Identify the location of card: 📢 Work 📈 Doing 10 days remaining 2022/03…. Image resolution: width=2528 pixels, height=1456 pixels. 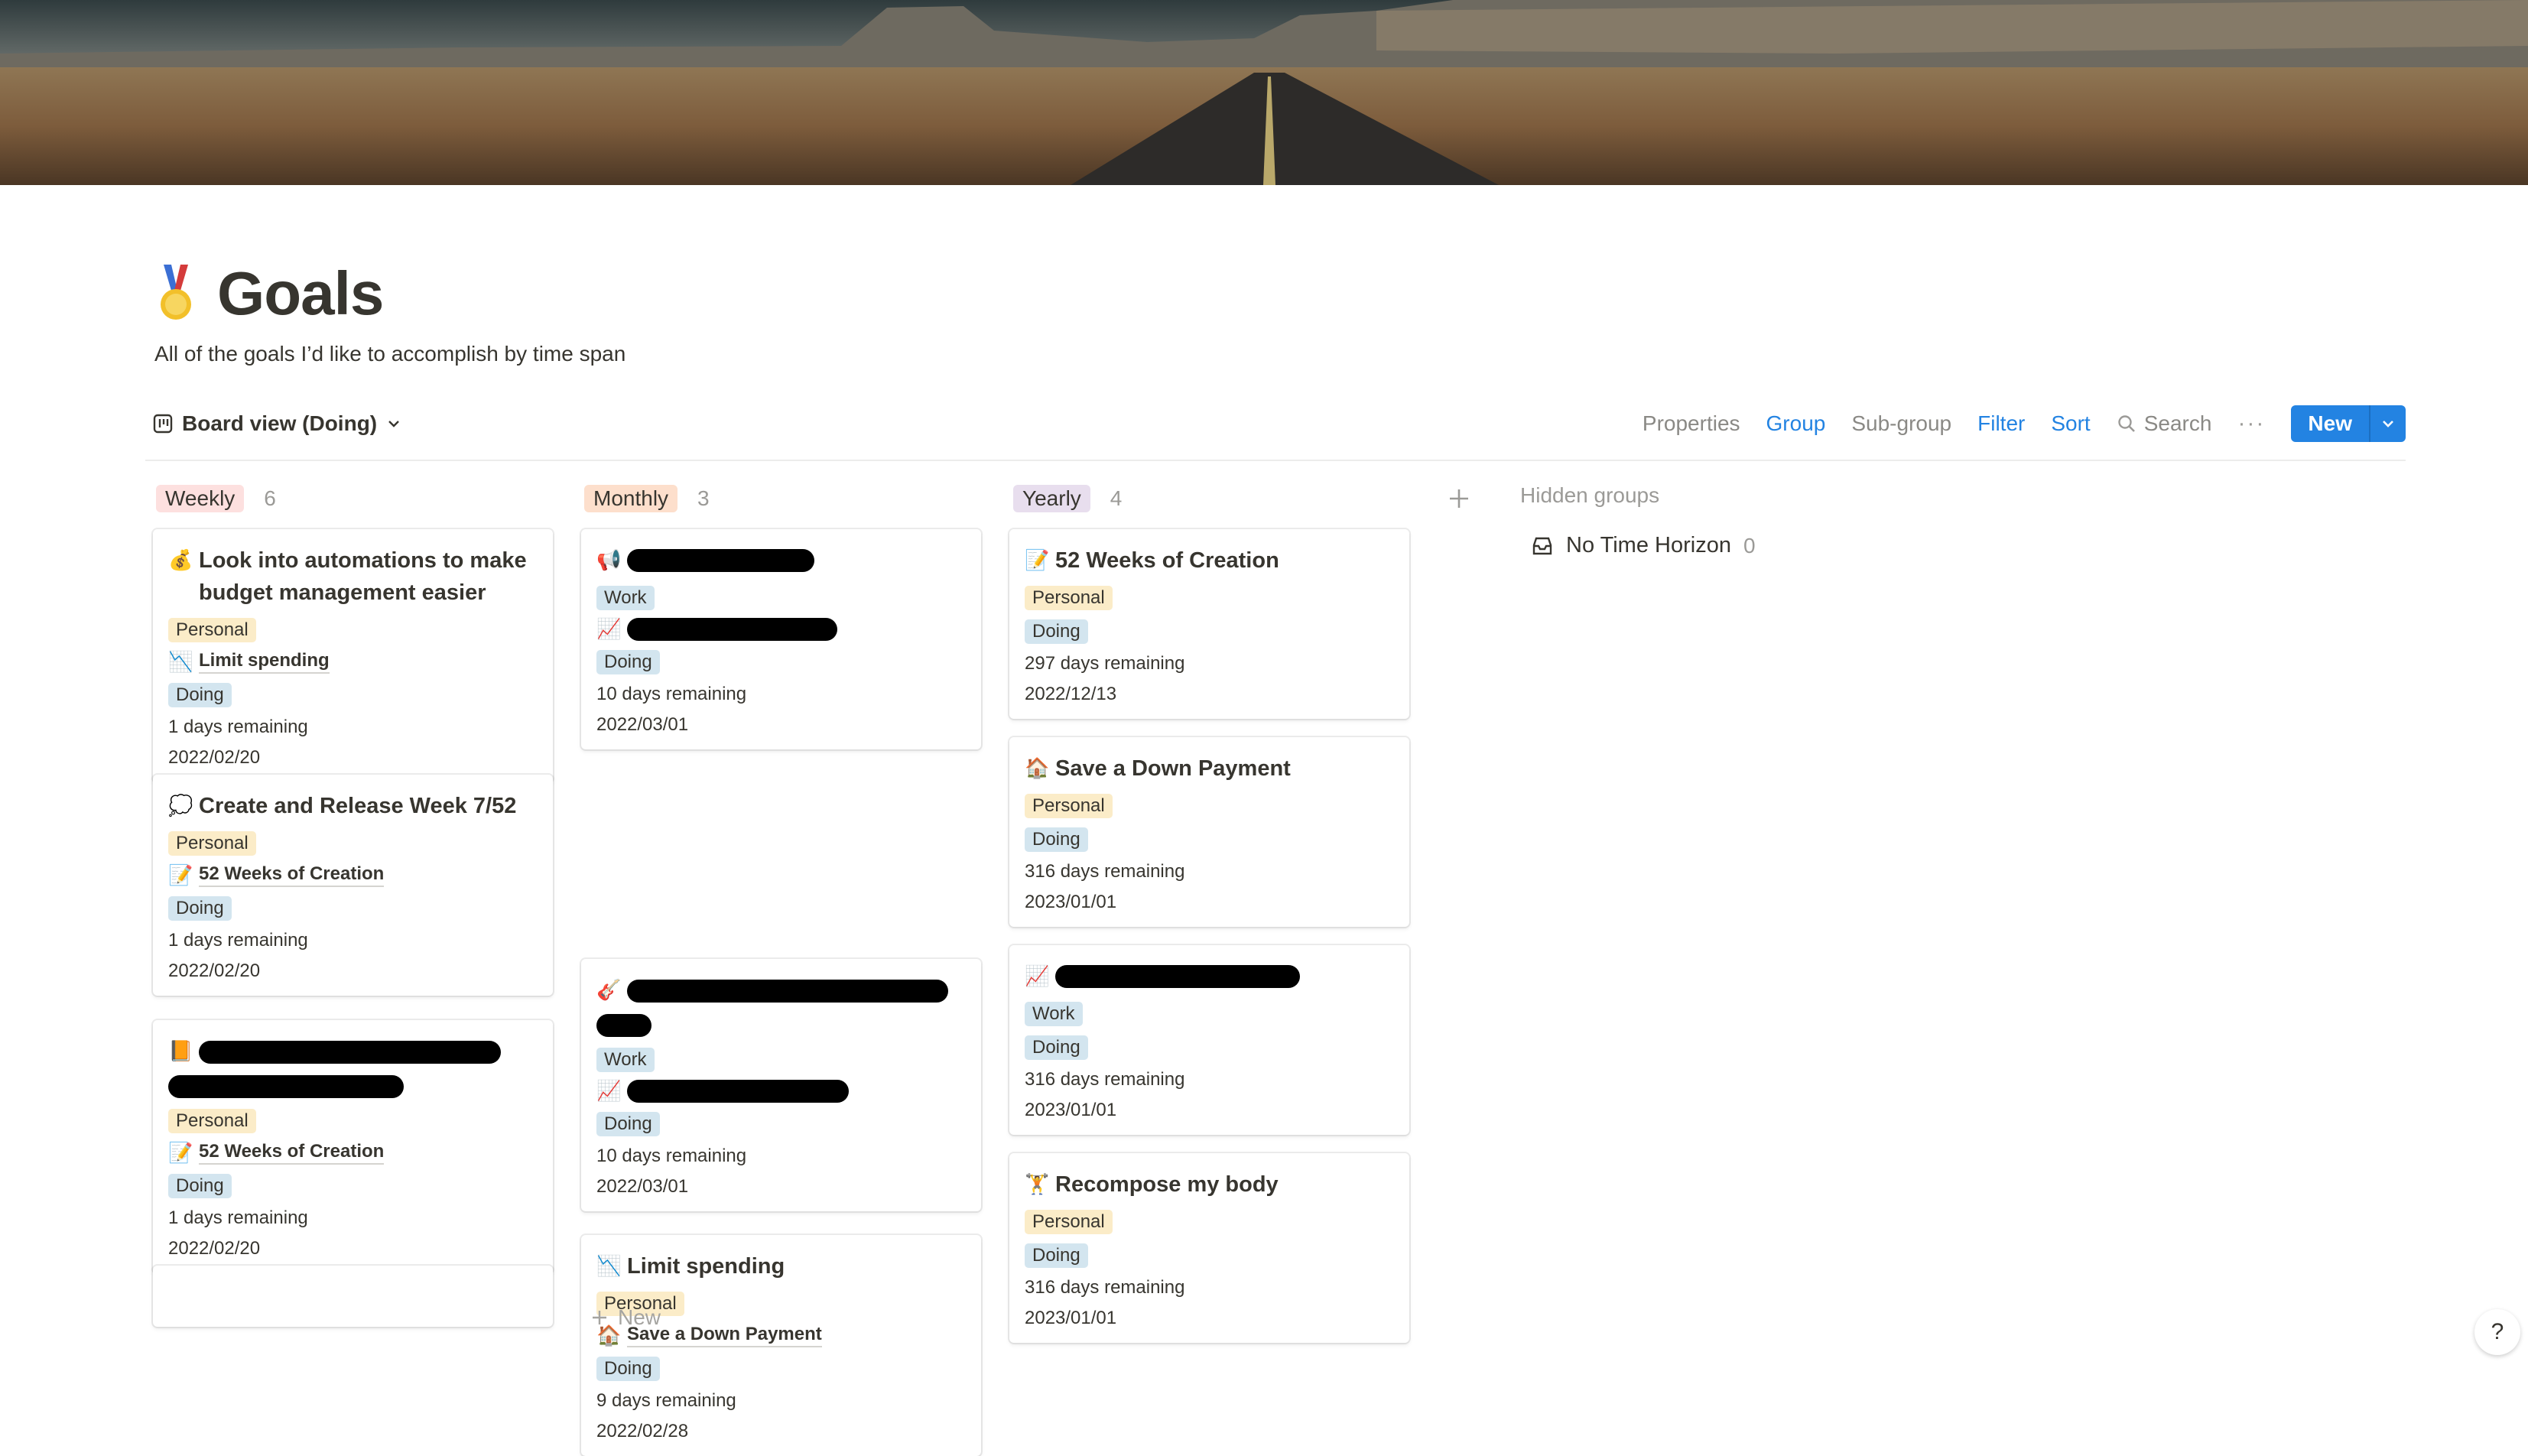
(781, 639).